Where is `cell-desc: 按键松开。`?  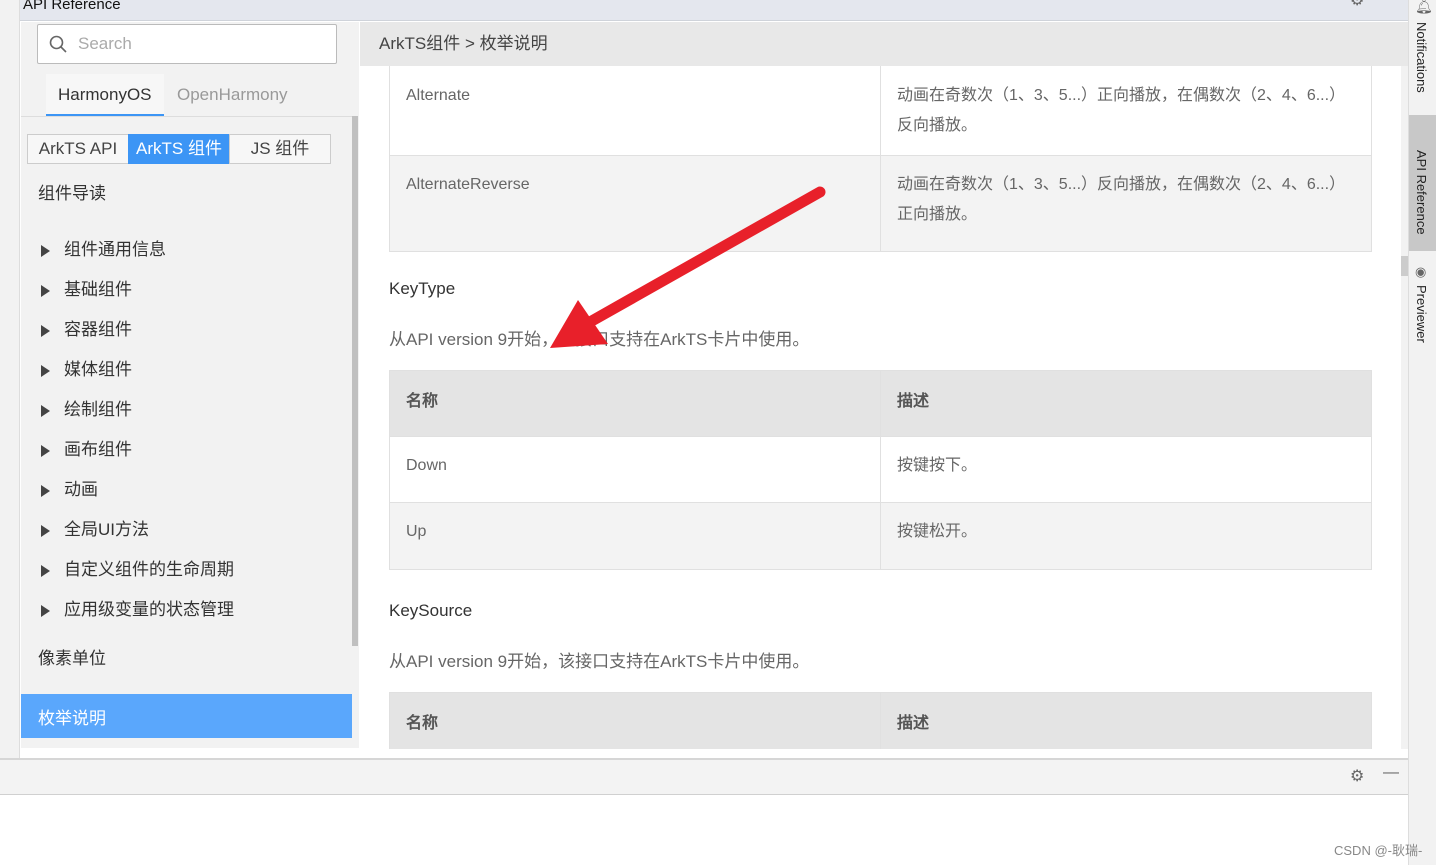 cell-desc: 按键松开。 is located at coordinates (1126, 536).